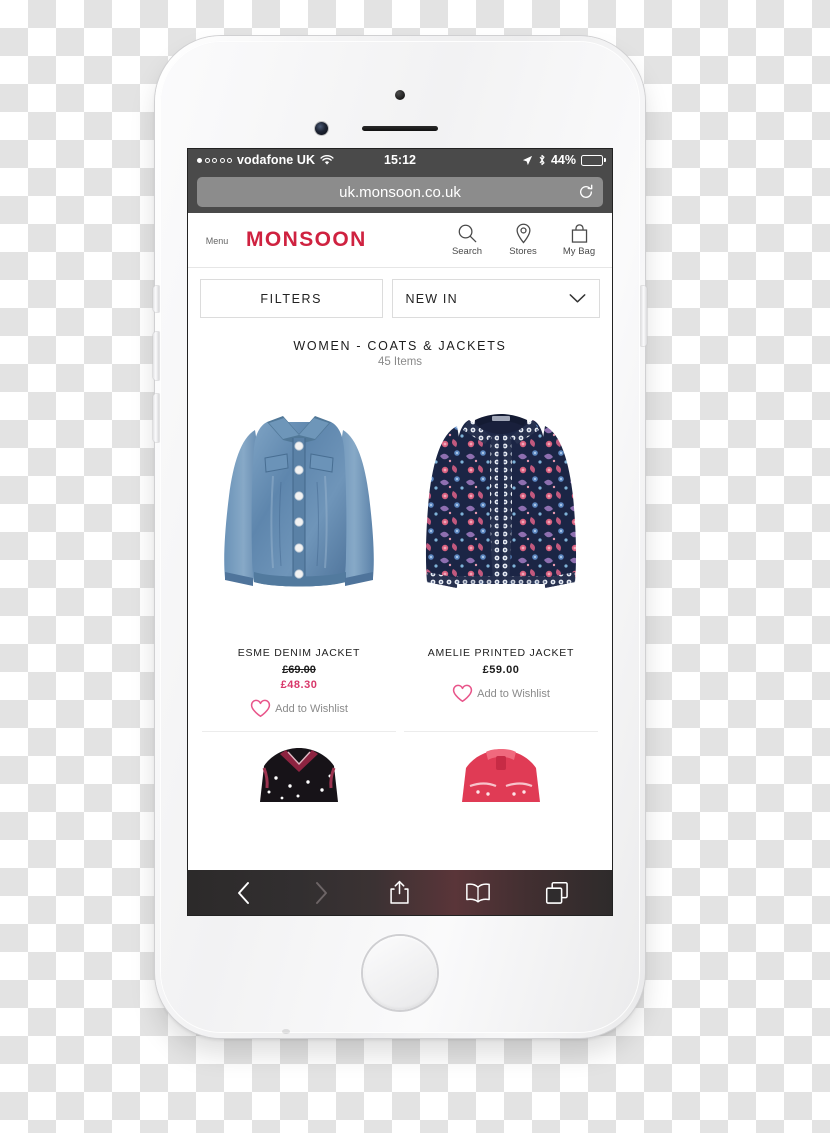  What do you see at coordinates (400, 95) in the screenshot?
I see `proximity-sensor-icon` at bounding box center [400, 95].